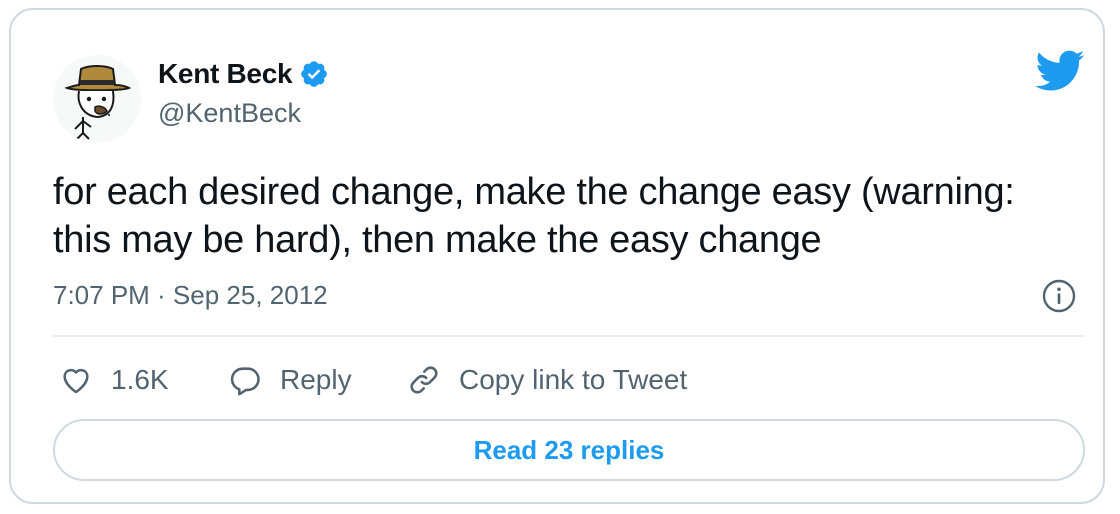 This screenshot has width=1120, height=514. Describe the element at coordinates (225, 74) in the screenshot. I see `author-name: Kent Beck` at that location.